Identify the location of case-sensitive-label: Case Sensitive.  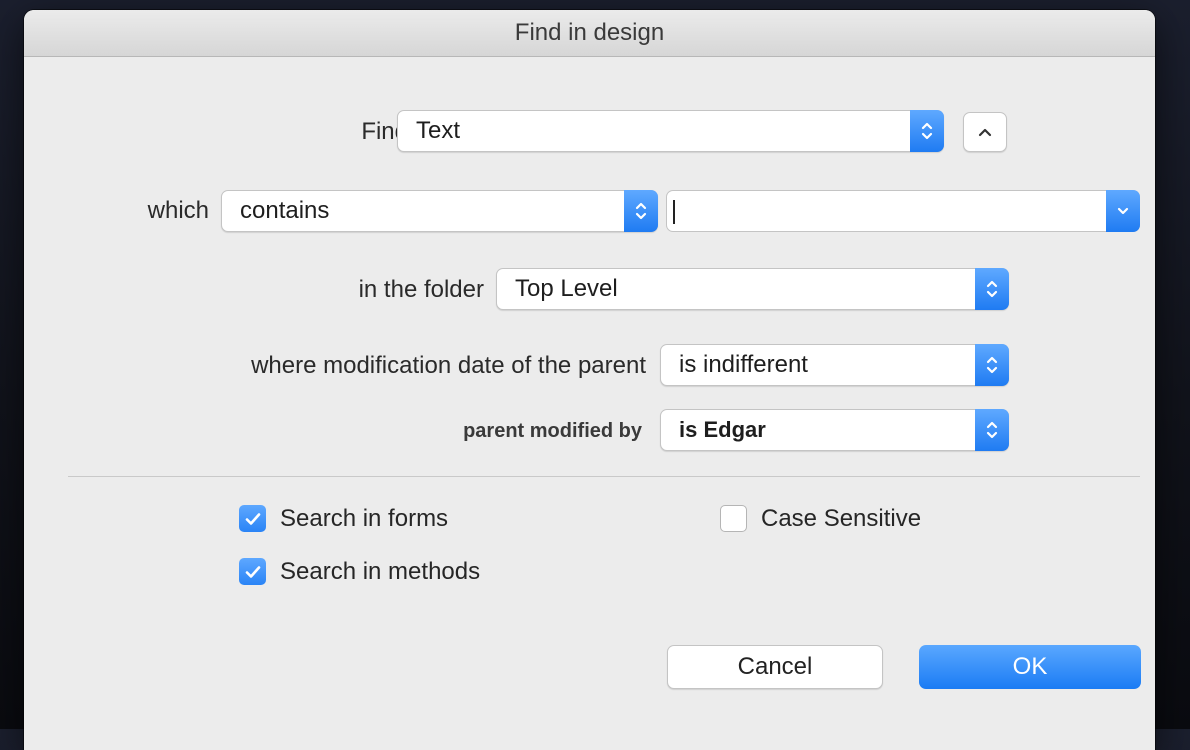
(841, 519).